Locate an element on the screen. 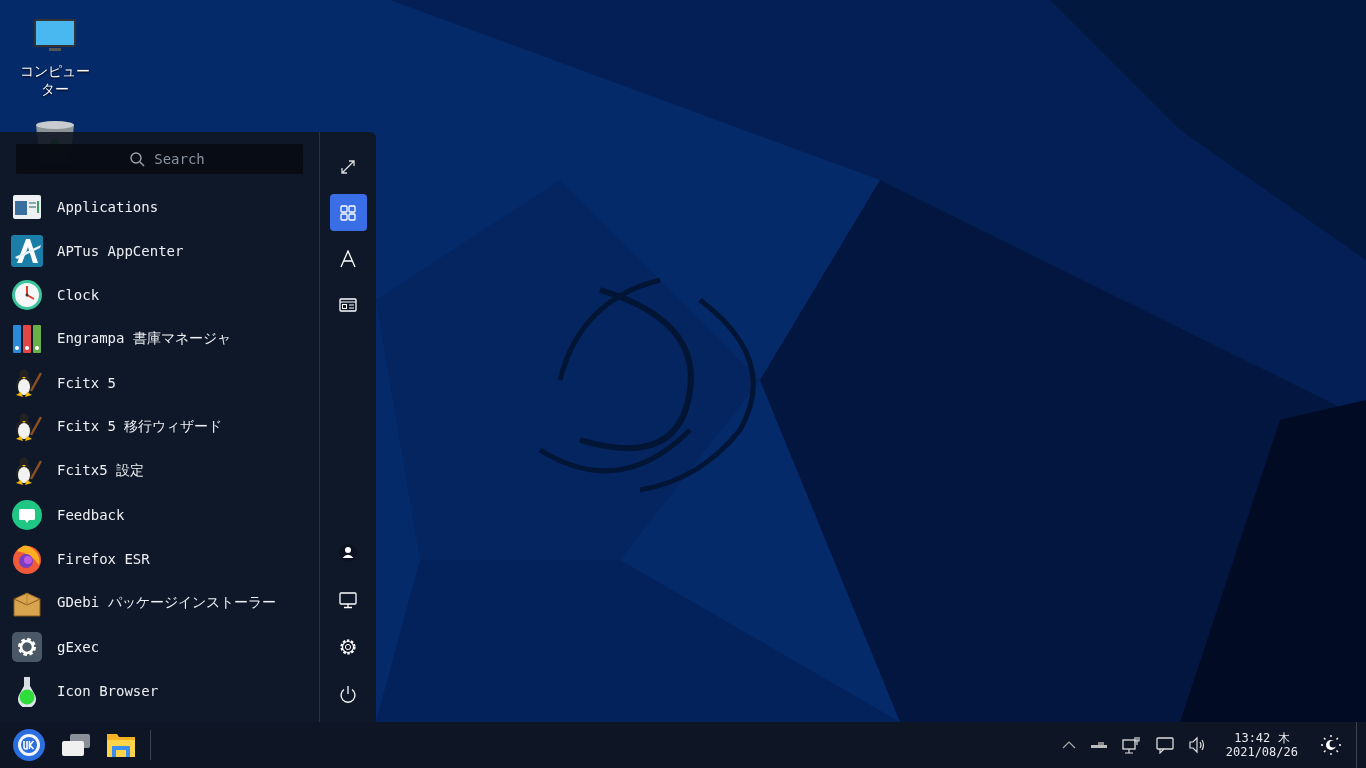 The width and height of the screenshot is (1366, 768). settings-icon is located at coordinates (348, 646).